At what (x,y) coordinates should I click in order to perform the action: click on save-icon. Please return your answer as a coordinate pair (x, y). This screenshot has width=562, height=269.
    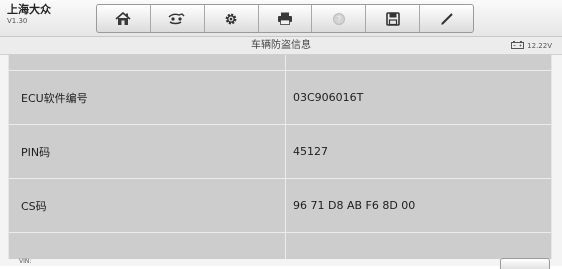
    Looking at the image, I should click on (392, 18).